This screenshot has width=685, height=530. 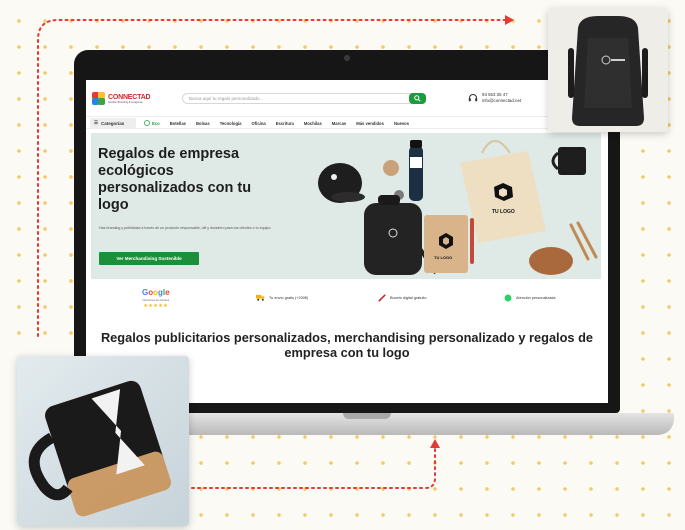 I want to click on sustainable-merch-button: Ver Merchandising Sostenible, so click(x=149, y=258).